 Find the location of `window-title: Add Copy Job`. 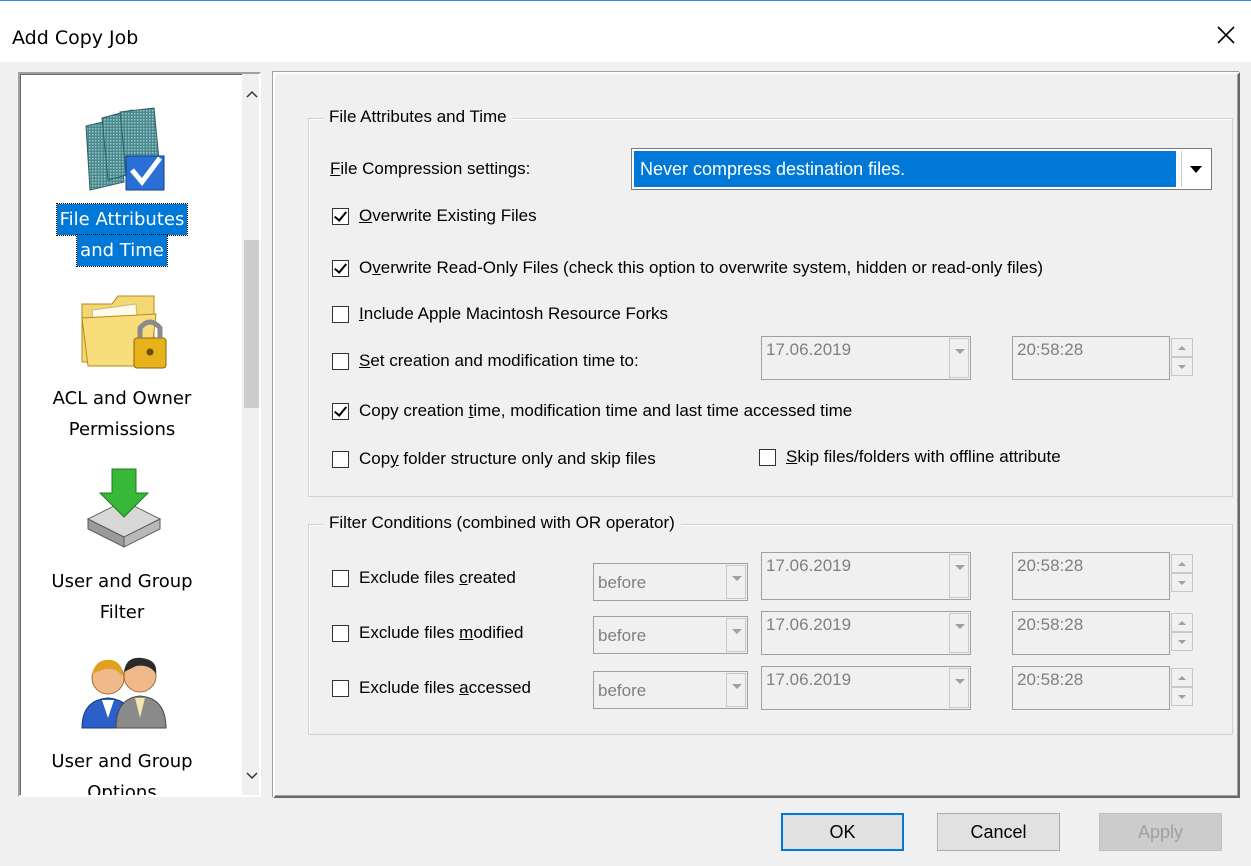

window-title: Add Copy Job is located at coordinates (75, 38).